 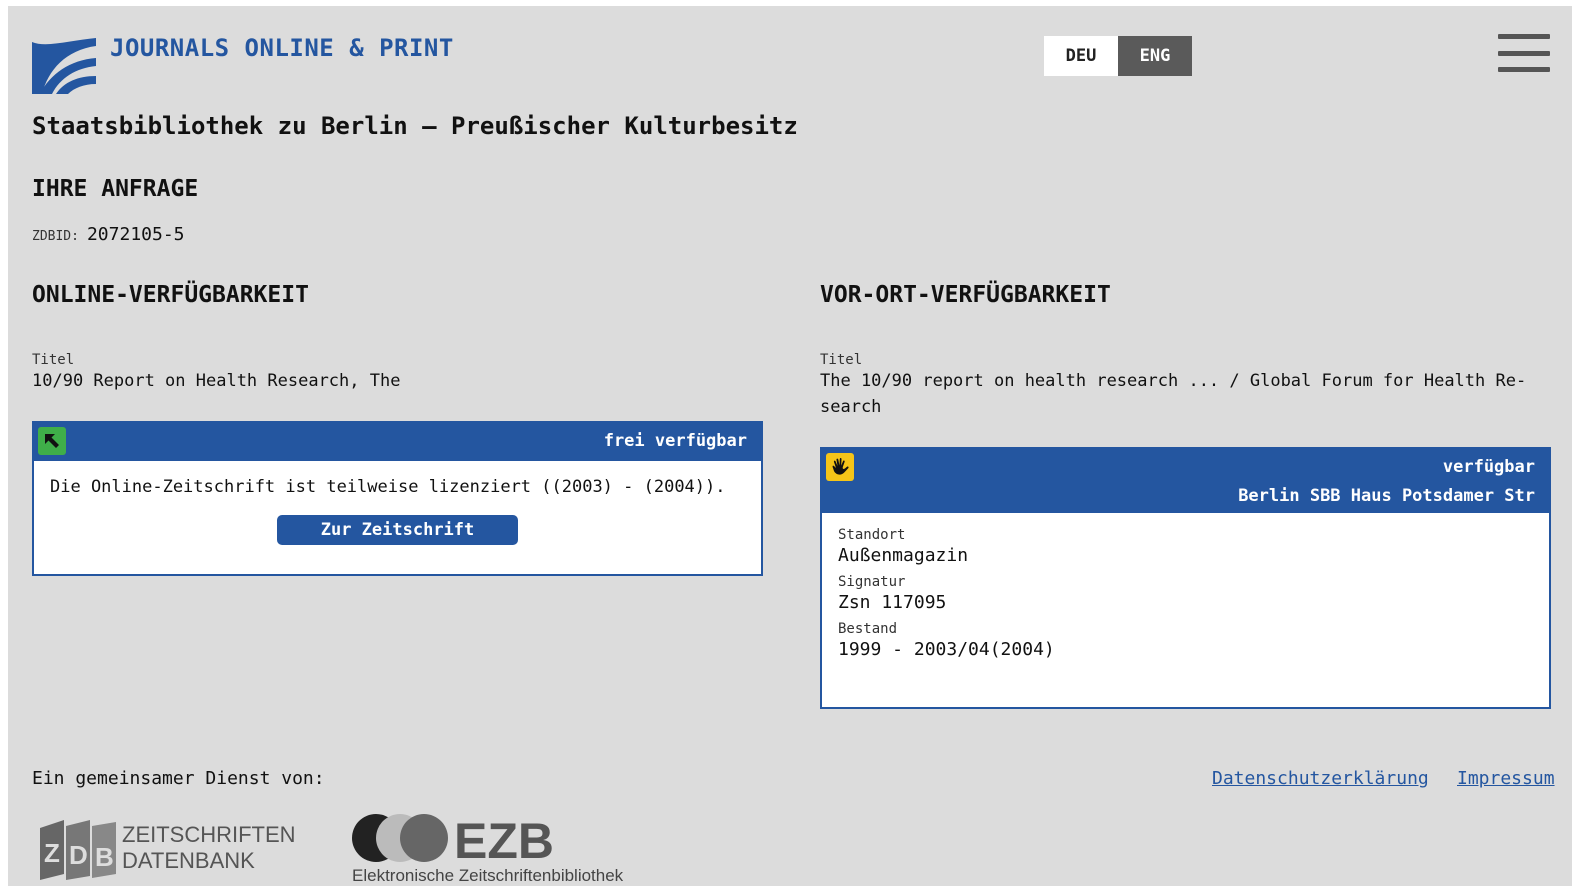 I want to click on privacy-link: Datenschutzerklärung, so click(x=1320, y=778).